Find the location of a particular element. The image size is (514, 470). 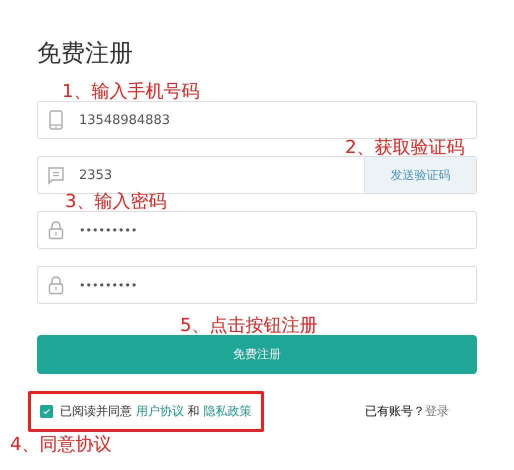

annotation-label: 4、同意协议 is located at coordinates (61, 444).